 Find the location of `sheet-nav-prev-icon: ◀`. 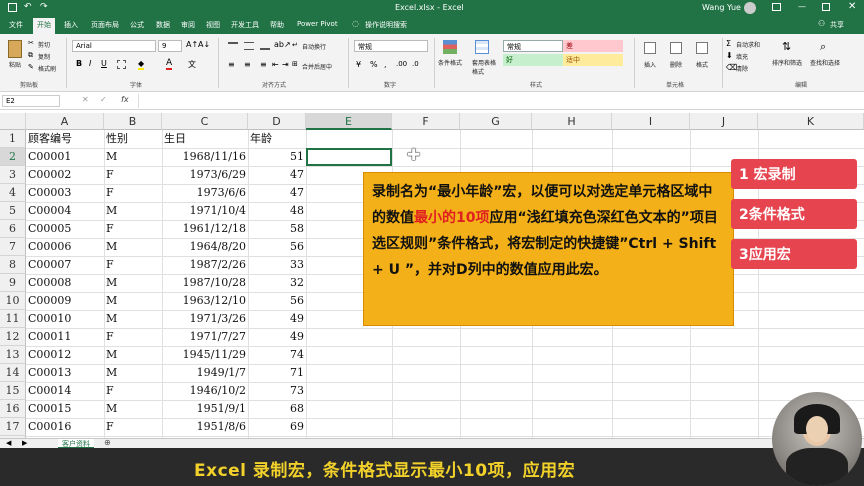

sheet-nav-prev-icon: ◀ is located at coordinates (8, 443).